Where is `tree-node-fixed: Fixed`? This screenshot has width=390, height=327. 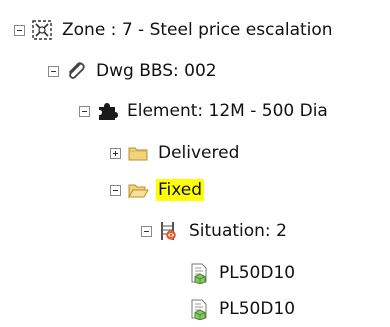
tree-node-fixed: Fixed is located at coordinates (157, 190).